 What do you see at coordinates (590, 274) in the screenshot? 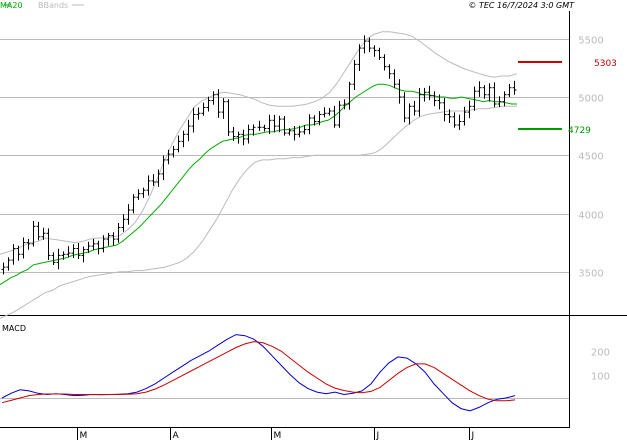
I see `price-tick-label: 3500` at bounding box center [590, 274].